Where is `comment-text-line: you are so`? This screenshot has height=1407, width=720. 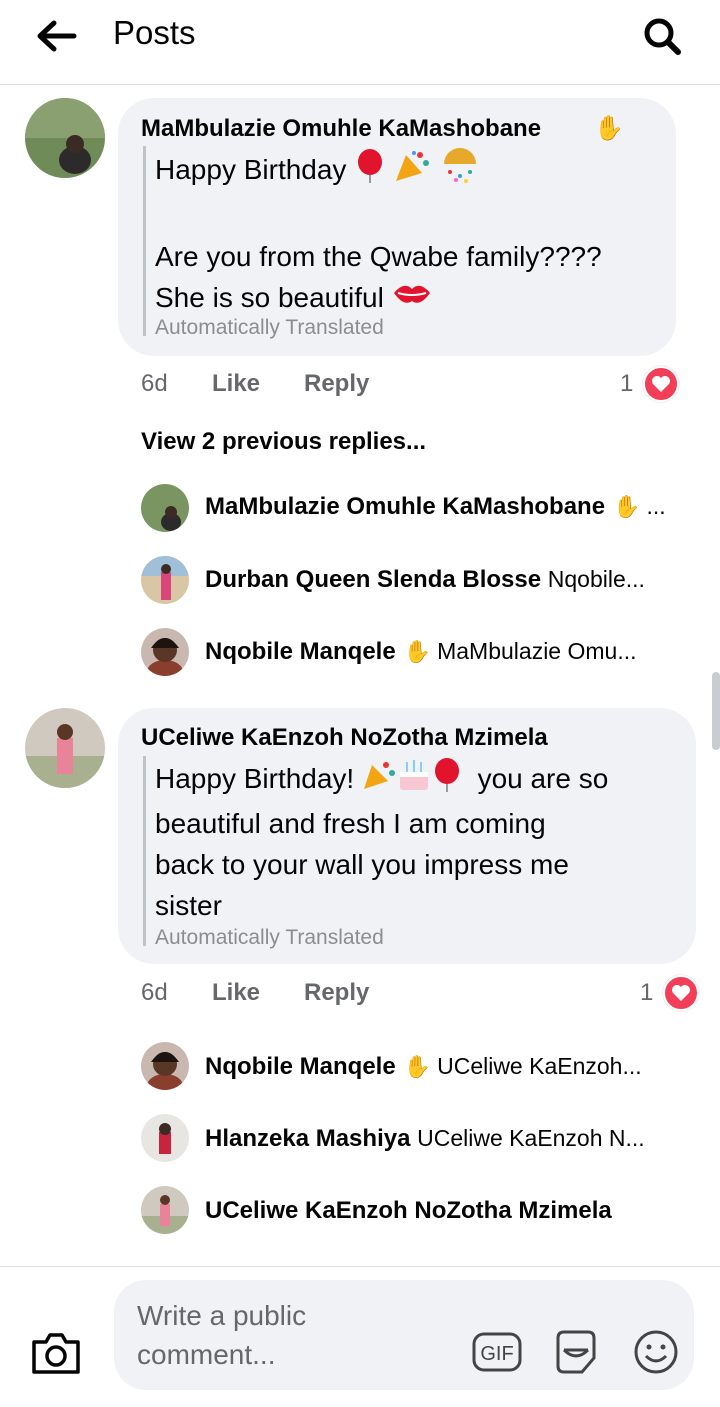 comment-text-line: you are so is located at coordinates (543, 778).